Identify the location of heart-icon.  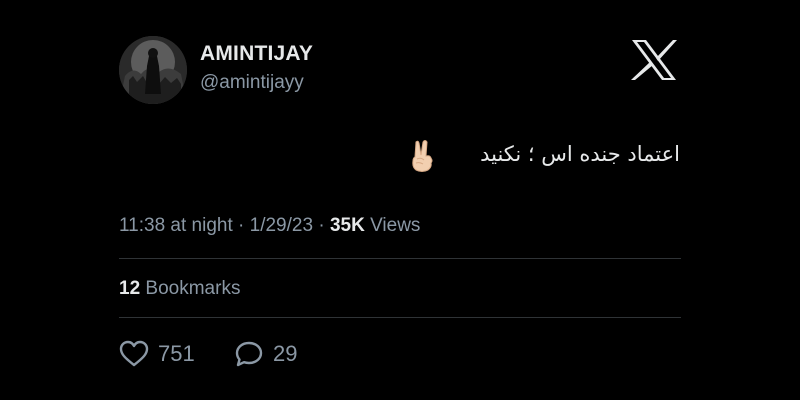
(134, 353).